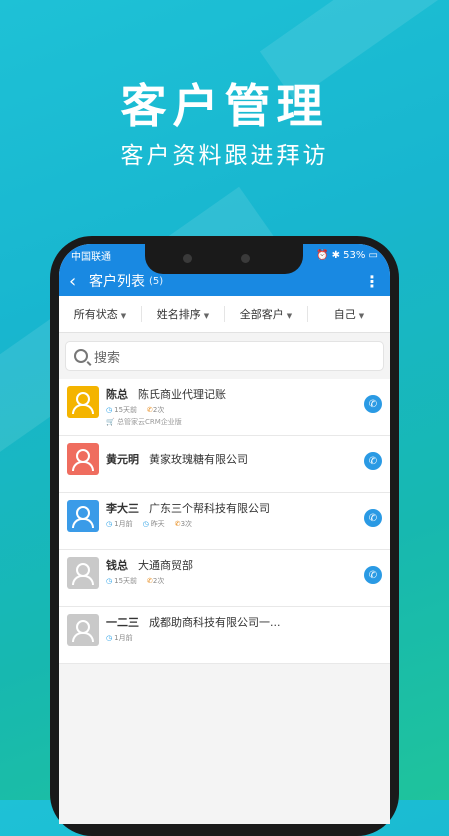 Image resolution: width=449 pixels, height=836 pixels. Describe the element at coordinates (354, 255) in the screenshot. I see `battery-percent: 53%` at that location.